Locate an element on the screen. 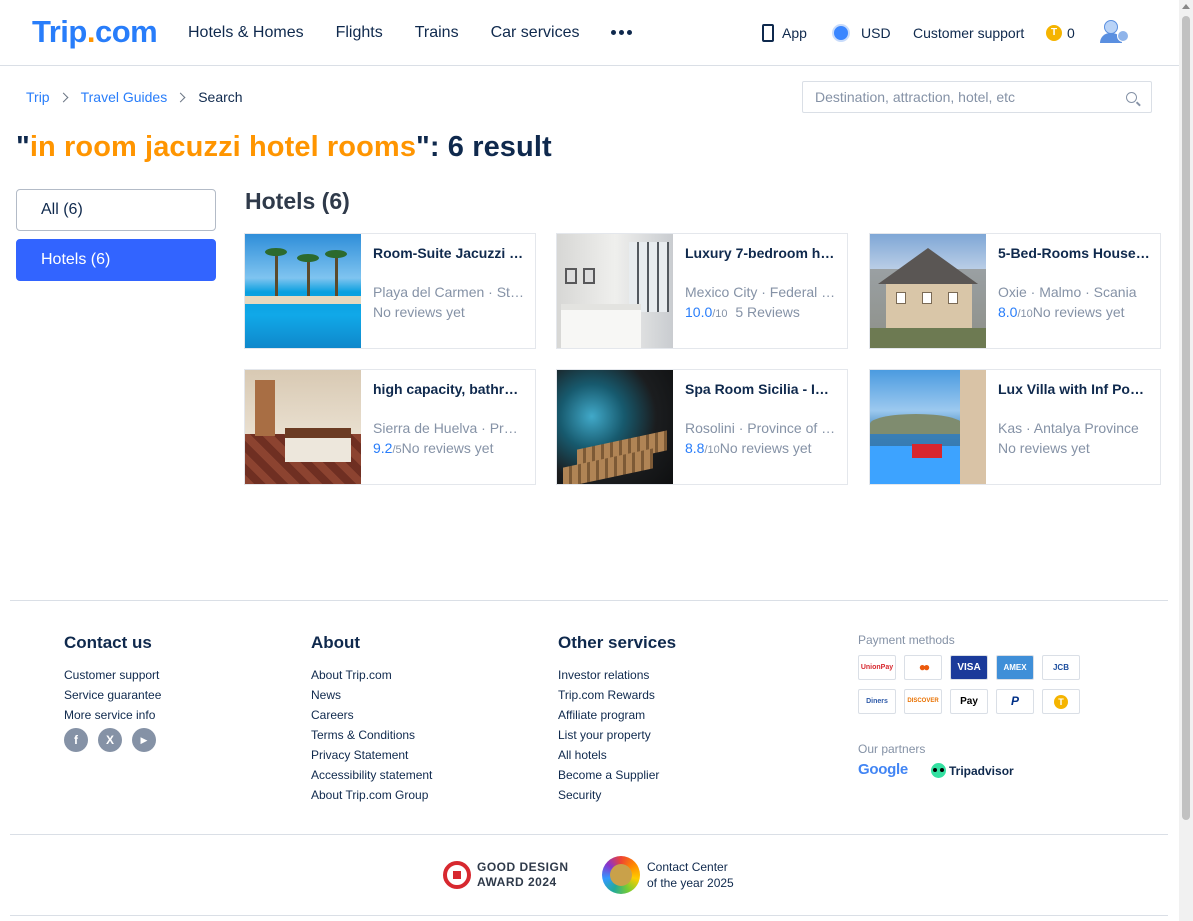  youtube-icon: ▶ is located at coordinates (144, 740).